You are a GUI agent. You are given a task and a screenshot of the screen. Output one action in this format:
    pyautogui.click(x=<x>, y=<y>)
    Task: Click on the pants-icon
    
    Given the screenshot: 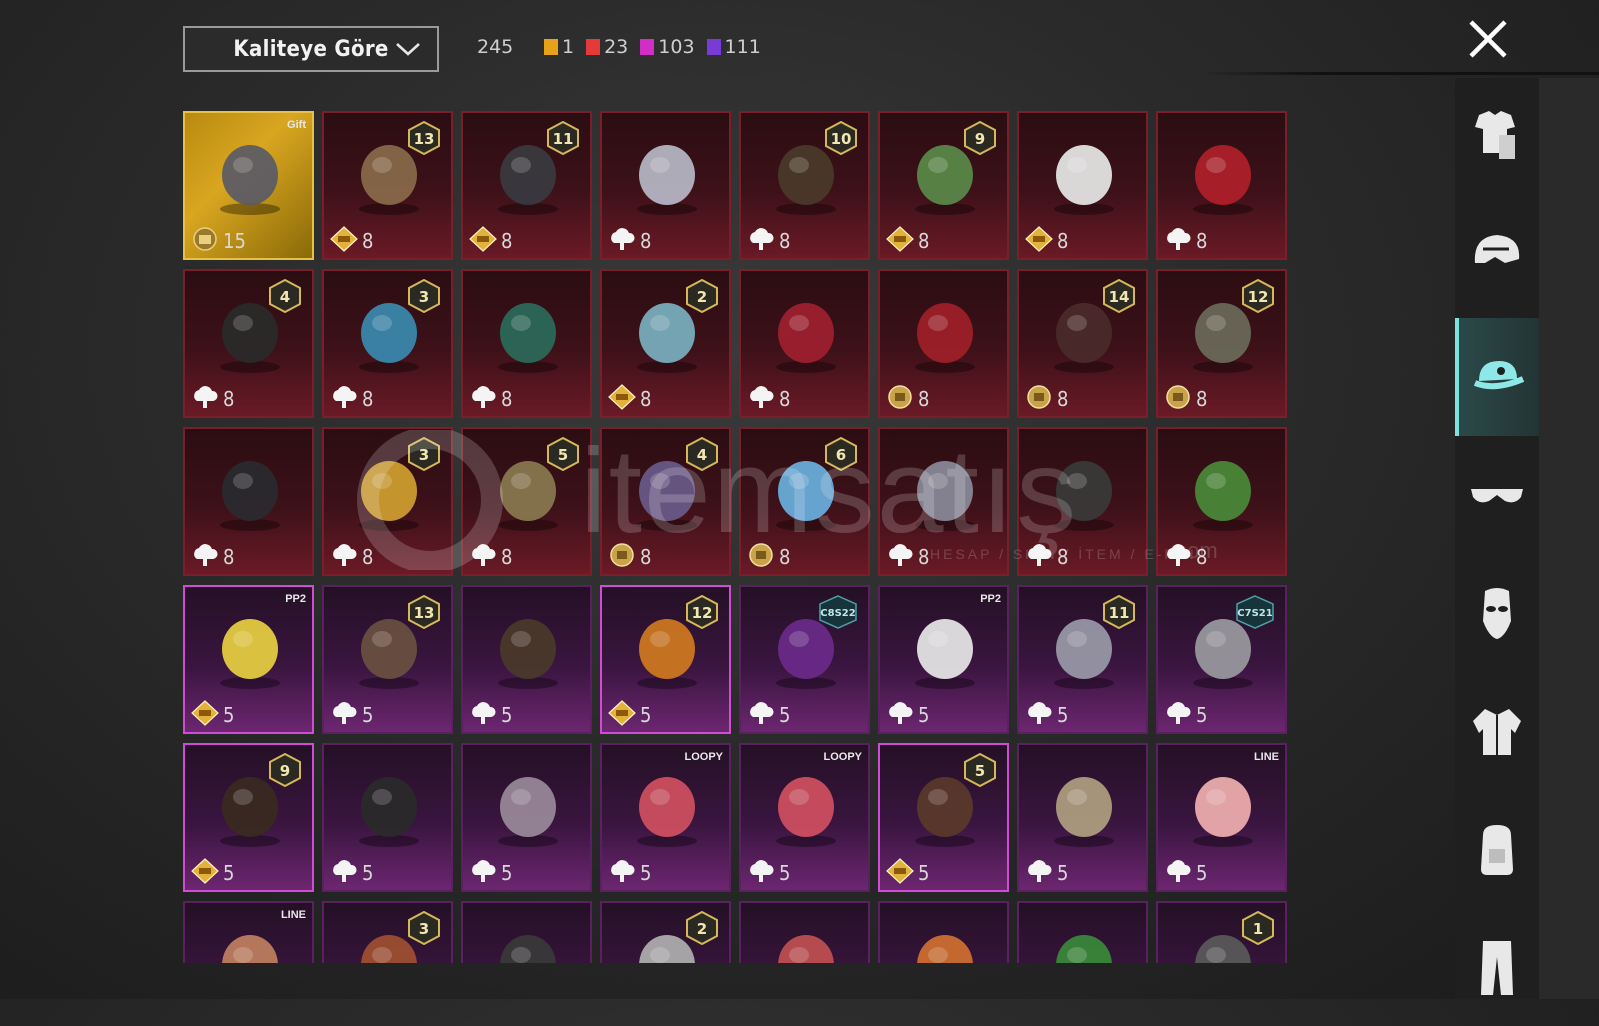 What is the action you would take?
    pyautogui.click(x=1497, y=968)
    